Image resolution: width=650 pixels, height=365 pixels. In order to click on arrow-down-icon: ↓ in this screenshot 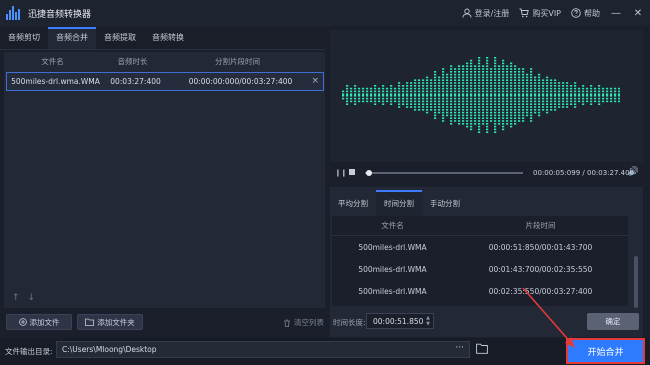, I will do `click(32, 298)`.